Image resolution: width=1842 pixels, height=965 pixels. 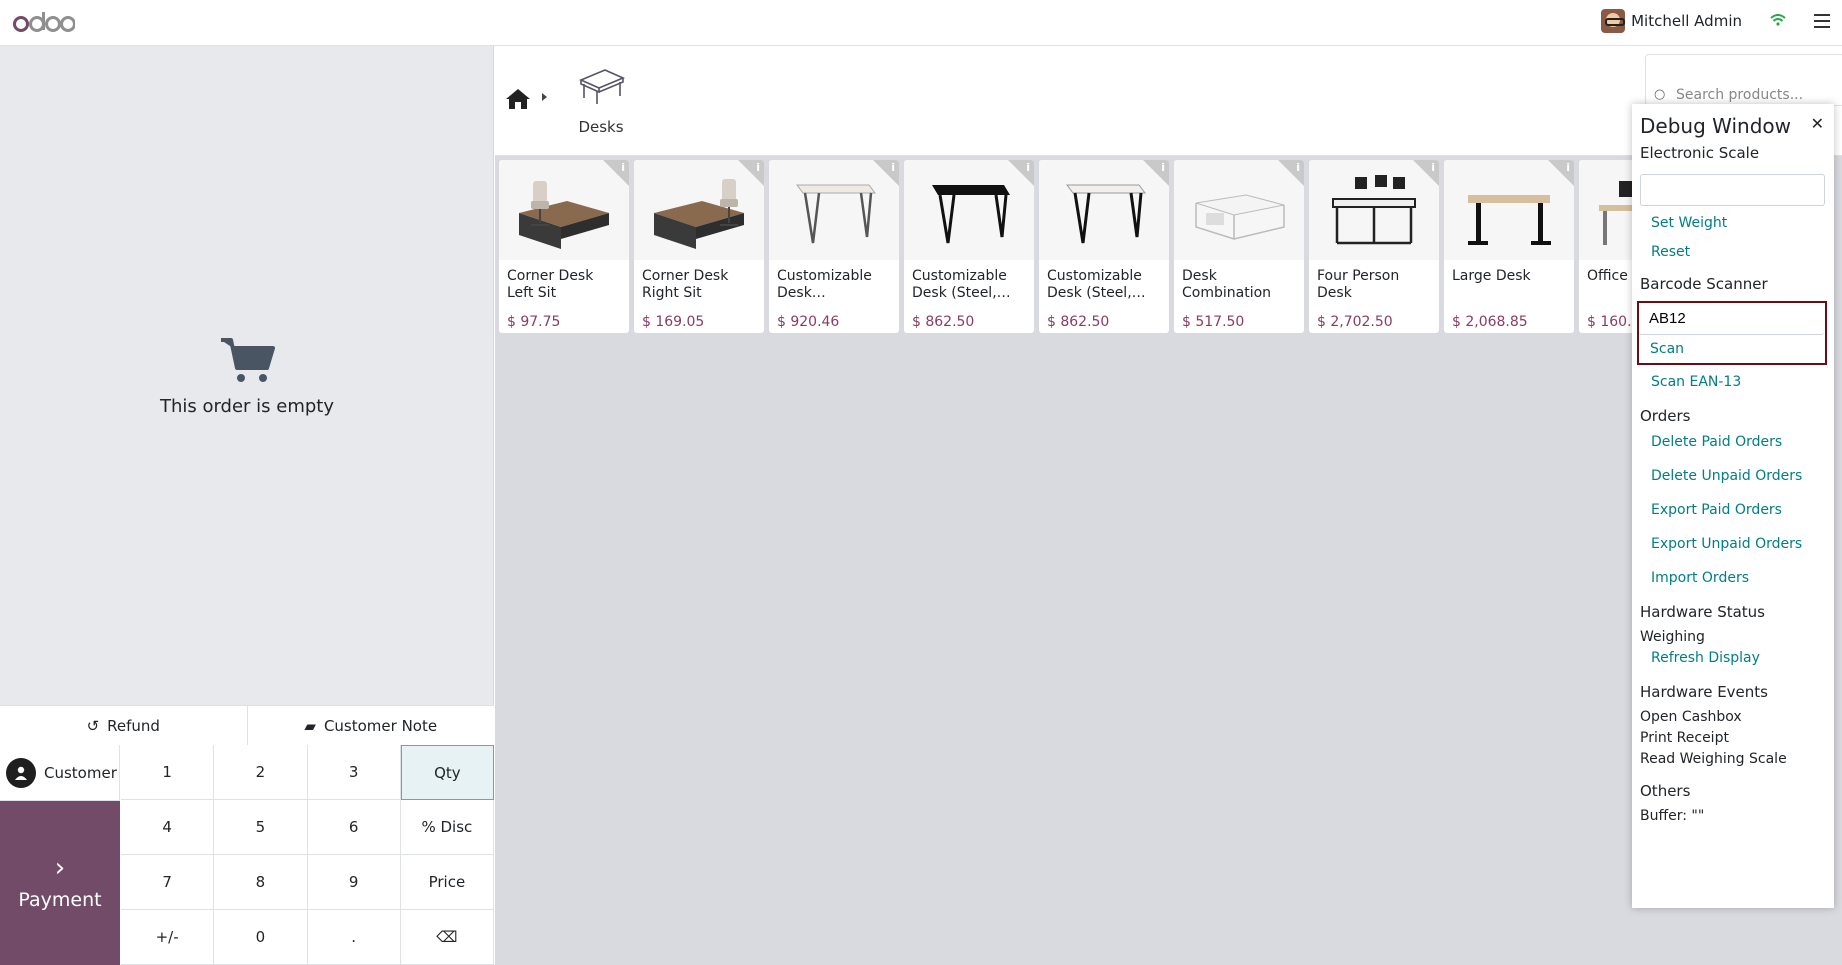 What do you see at coordinates (168, 827) in the screenshot?
I see `numpad-key-4: 4` at bounding box center [168, 827].